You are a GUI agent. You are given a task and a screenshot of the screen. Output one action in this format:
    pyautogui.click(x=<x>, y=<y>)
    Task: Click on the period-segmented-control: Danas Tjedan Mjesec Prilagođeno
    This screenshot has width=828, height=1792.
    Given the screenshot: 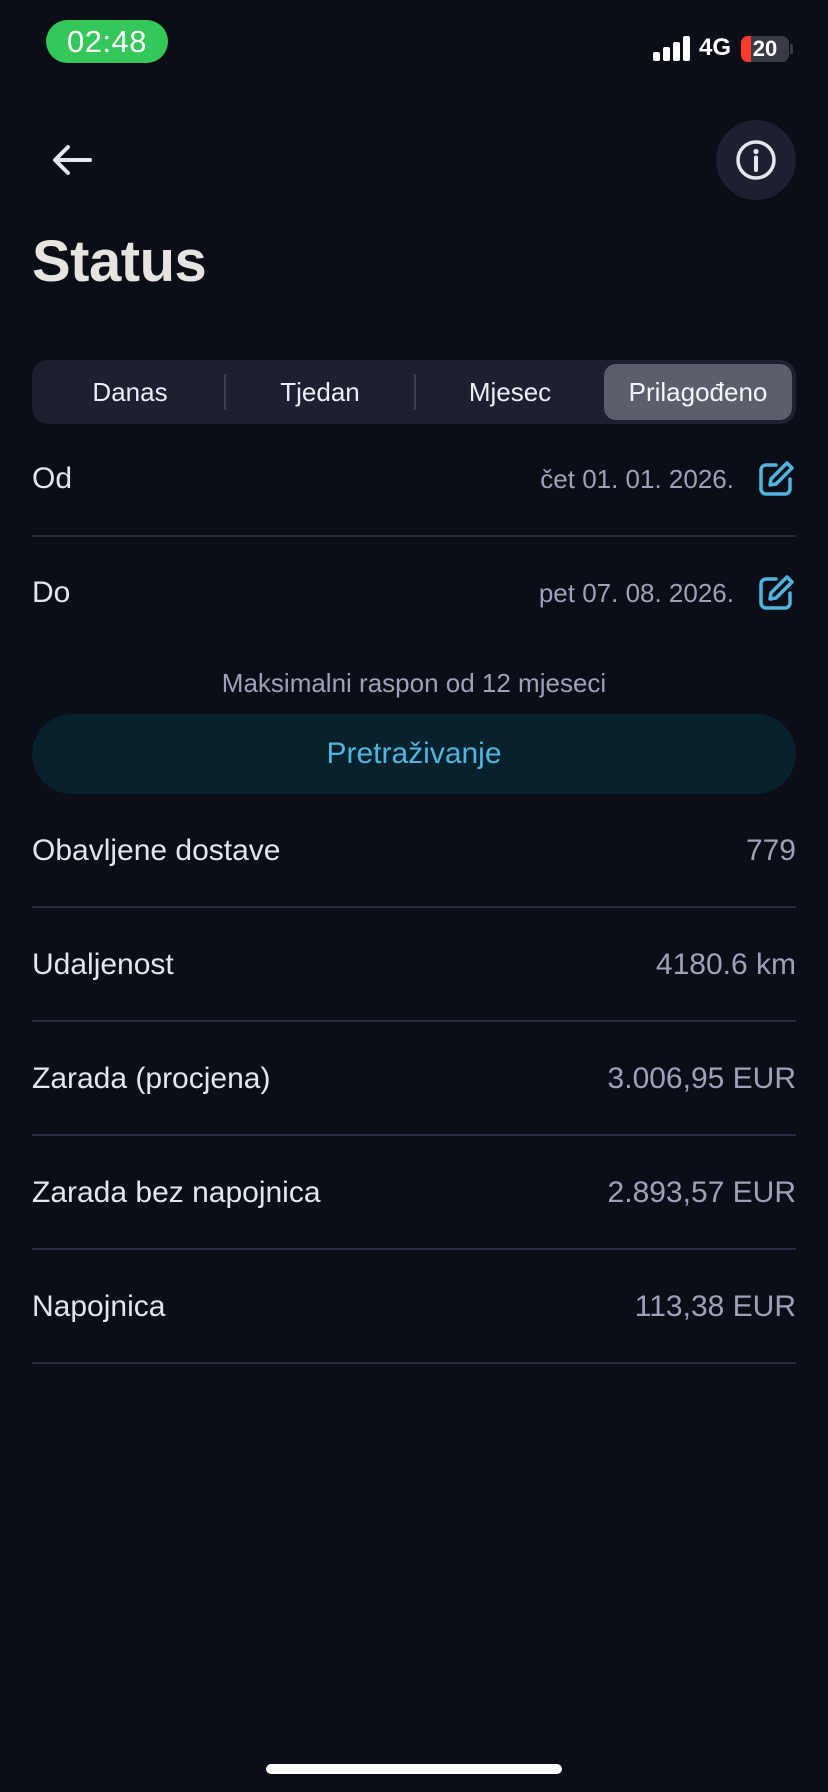 What is the action you would take?
    pyautogui.click(x=414, y=392)
    